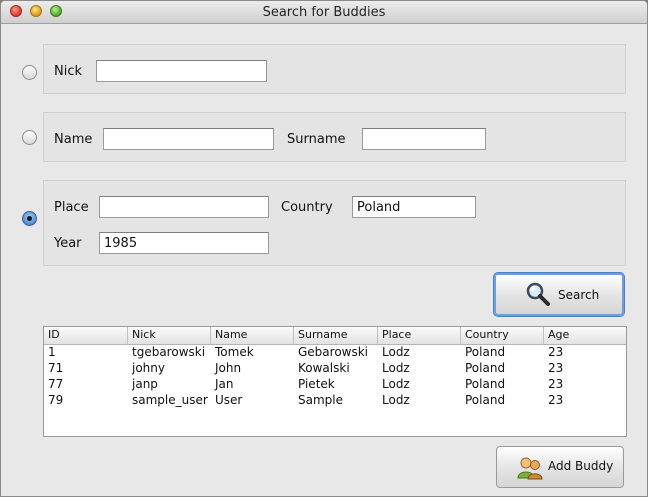 The image size is (648, 497). What do you see at coordinates (169, 335) in the screenshot?
I see `column-header-nick: Nick` at bounding box center [169, 335].